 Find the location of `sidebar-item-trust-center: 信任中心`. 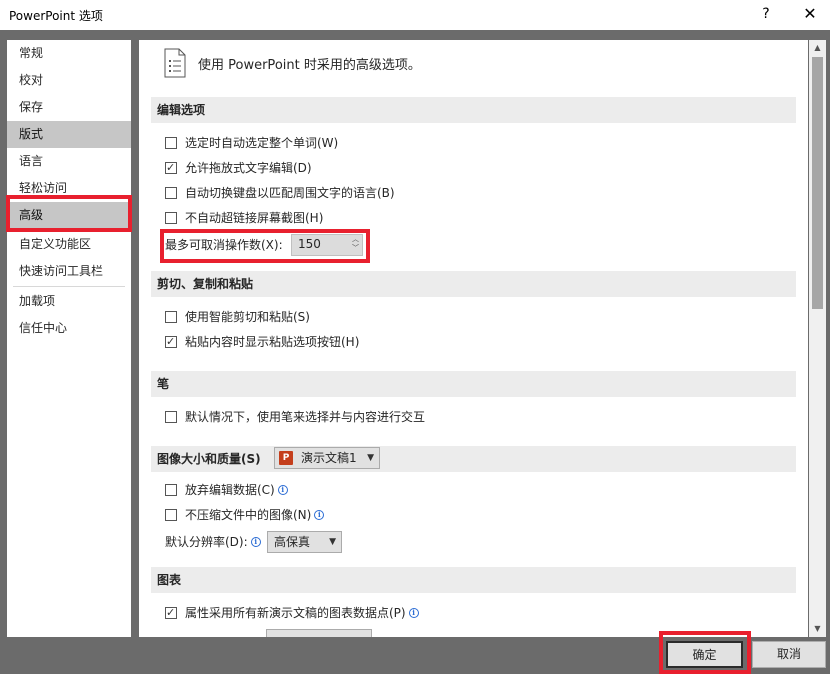

sidebar-item-trust-center: 信任中心 is located at coordinates (69, 328).